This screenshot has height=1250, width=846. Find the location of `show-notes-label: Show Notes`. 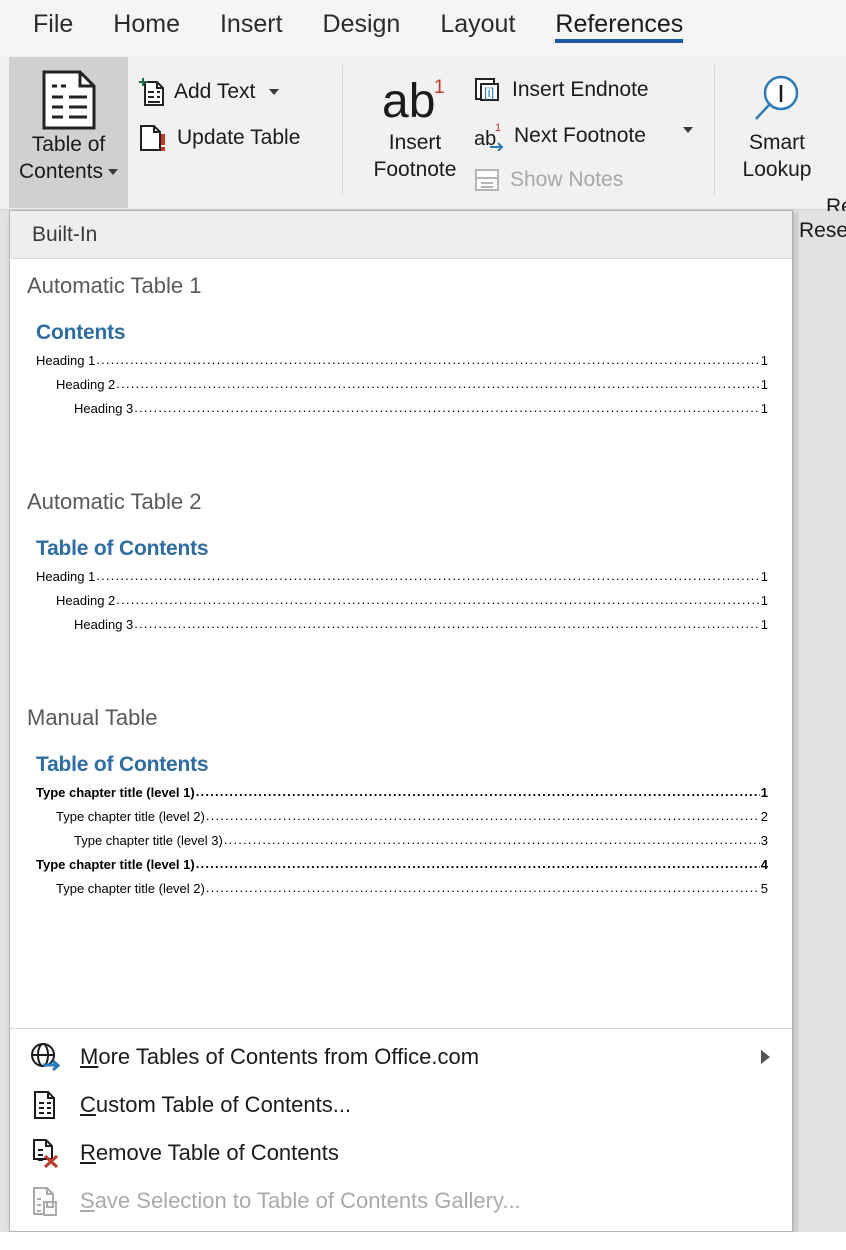

show-notes-label: Show Notes is located at coordinates (567, 179).